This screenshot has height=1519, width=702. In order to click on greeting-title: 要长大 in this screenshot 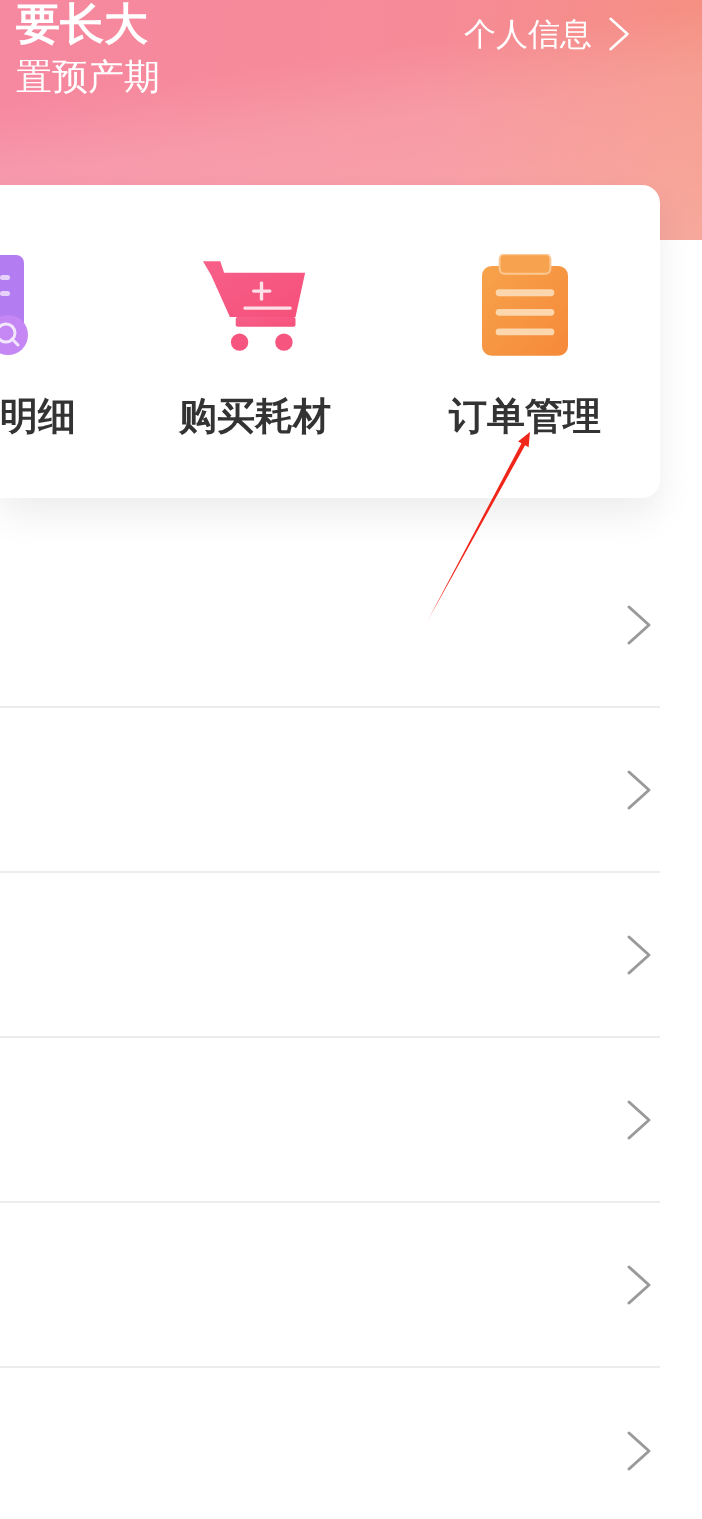, I will do `click(82, 24)`.